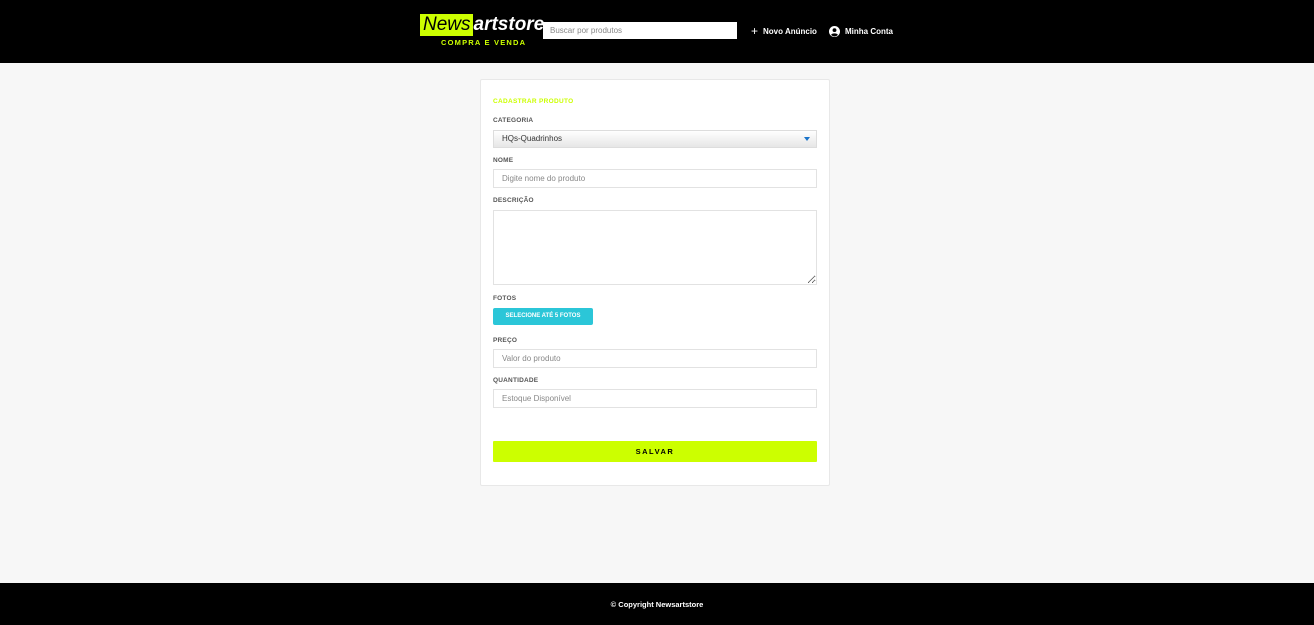  I want to click on user-circle-icon, so click(834, 31).